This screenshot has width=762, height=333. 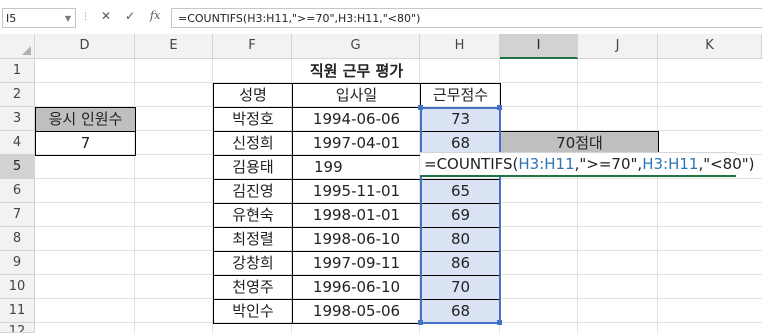 I want to click on column-header-g: G, so click(x=356, y=46).